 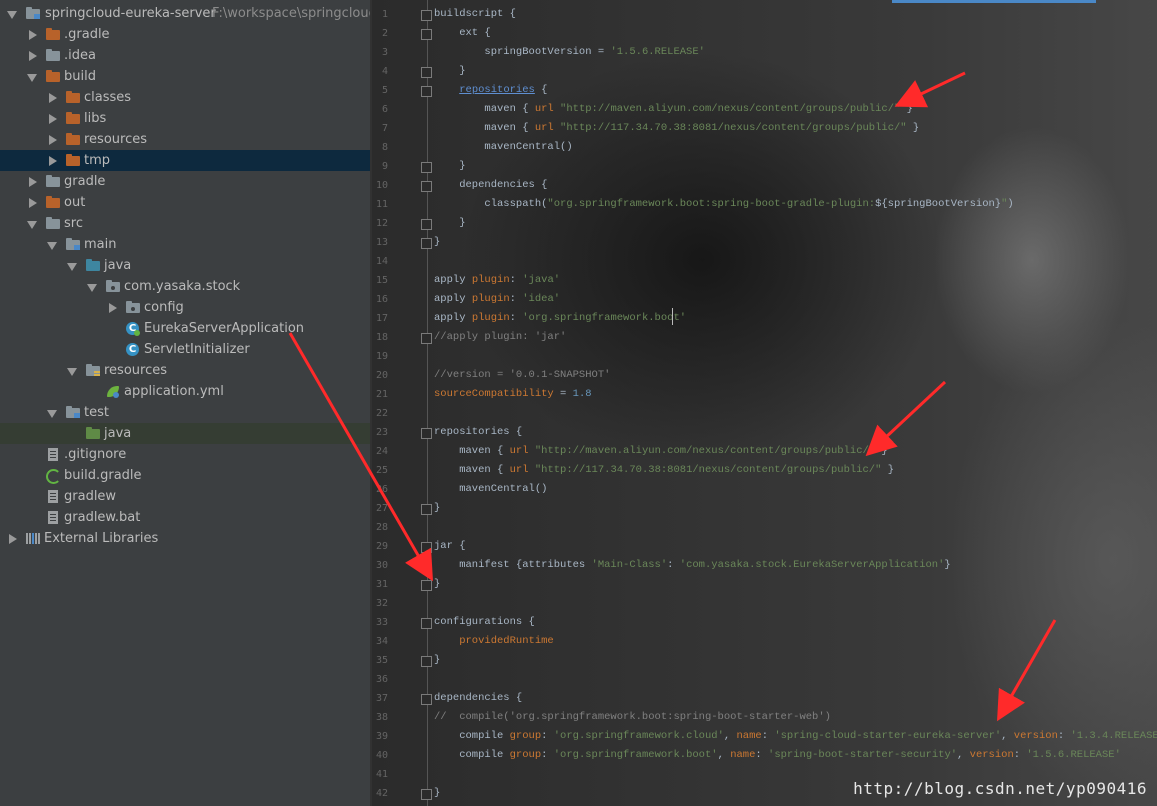 I want to click on tree-row-application-yml: application.yml, so click(x=185, y=391).